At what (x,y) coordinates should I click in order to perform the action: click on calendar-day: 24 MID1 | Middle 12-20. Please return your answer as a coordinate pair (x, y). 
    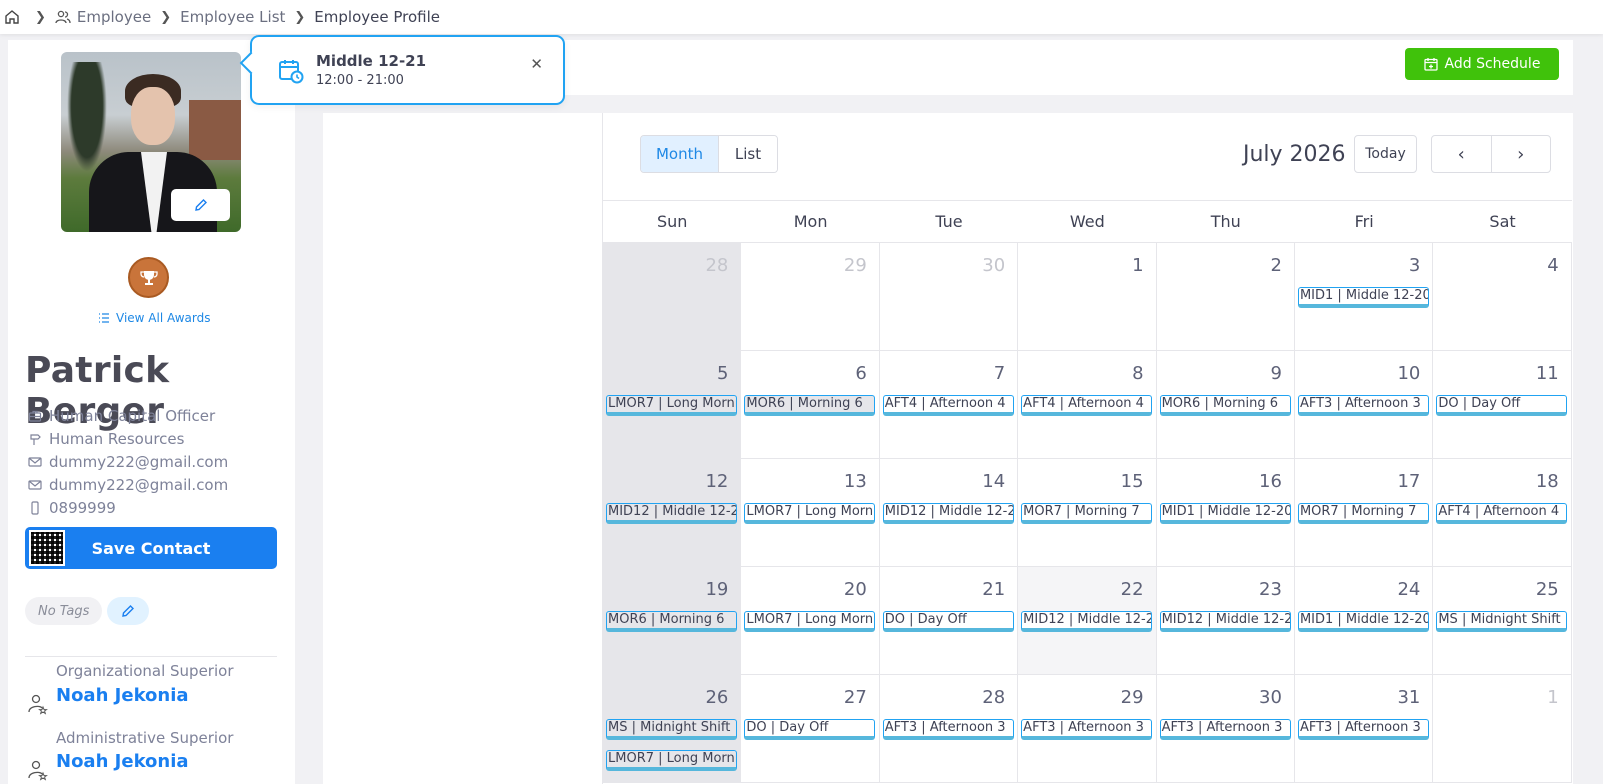
    Looking at the image, I should click on (1364, 621).